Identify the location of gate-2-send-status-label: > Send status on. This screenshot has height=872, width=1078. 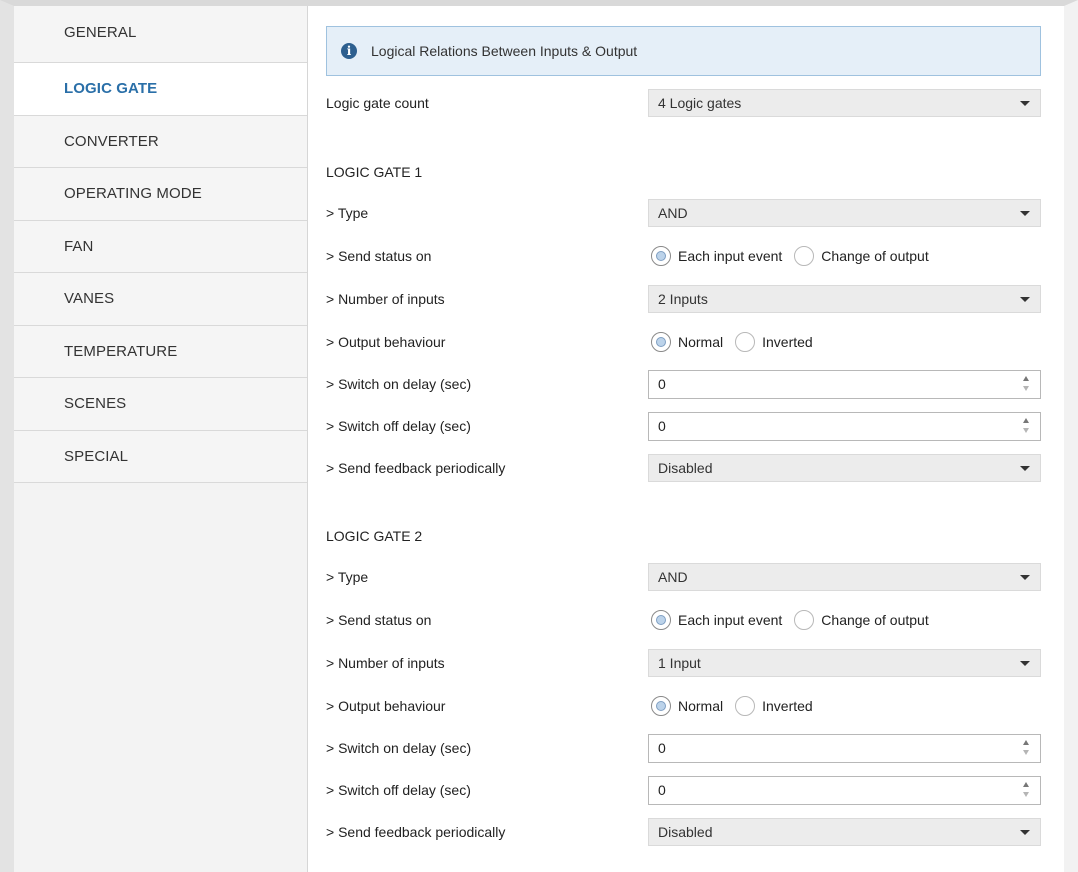
(379, 620).